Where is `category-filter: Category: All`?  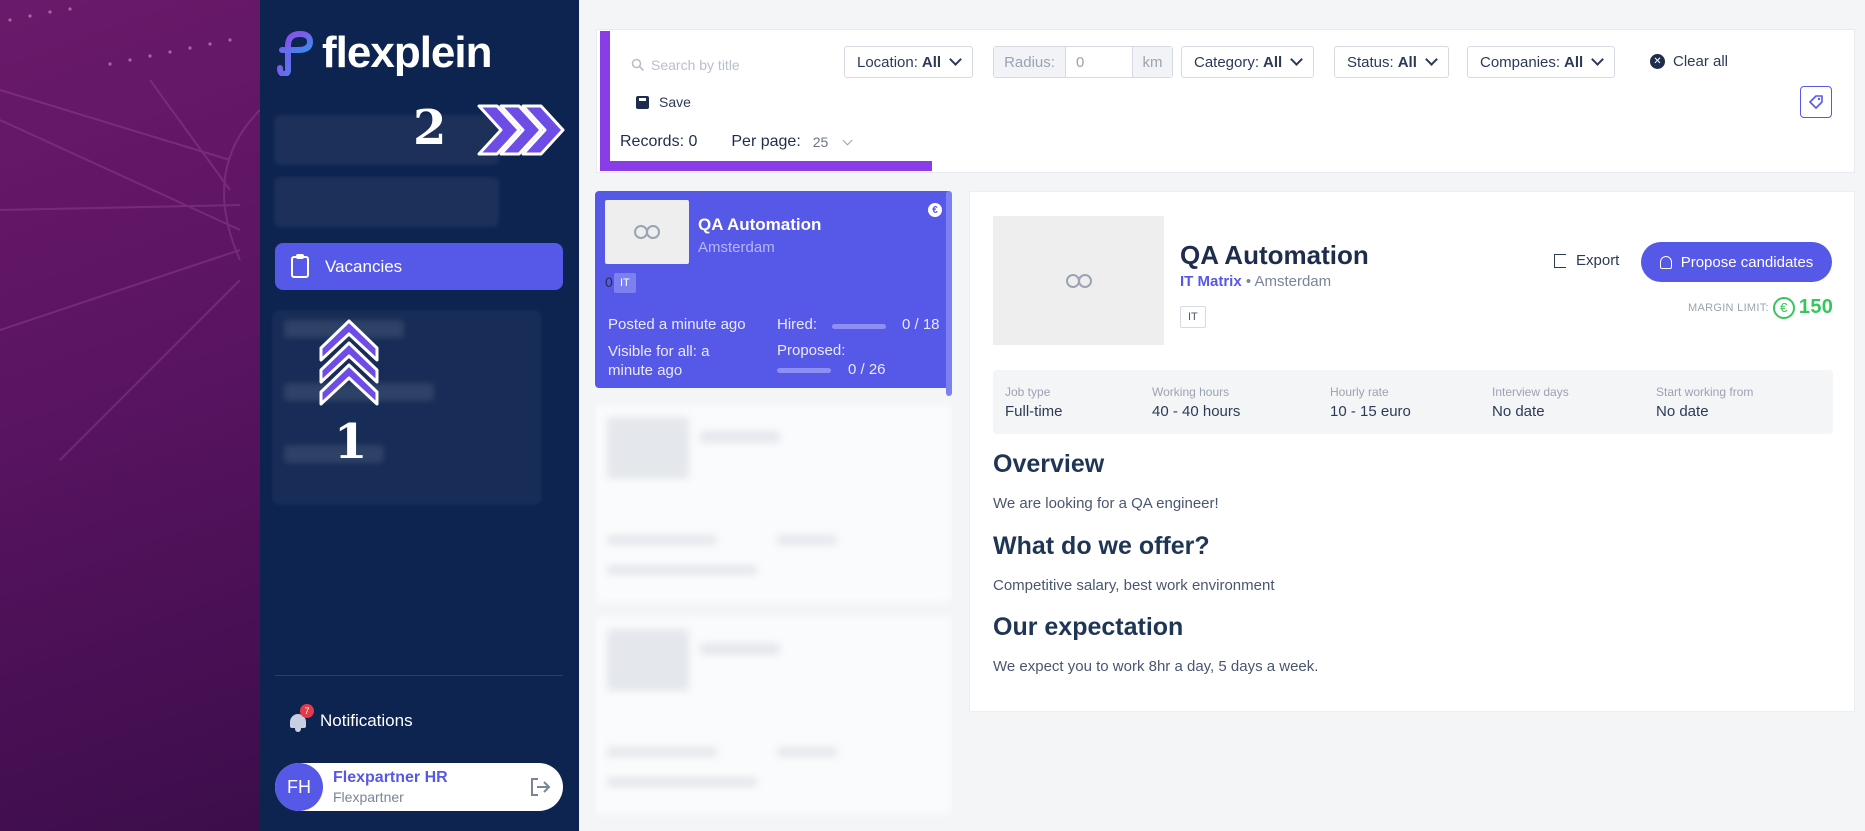
category-filter: Category: All is located at coordinates (1248, 62).